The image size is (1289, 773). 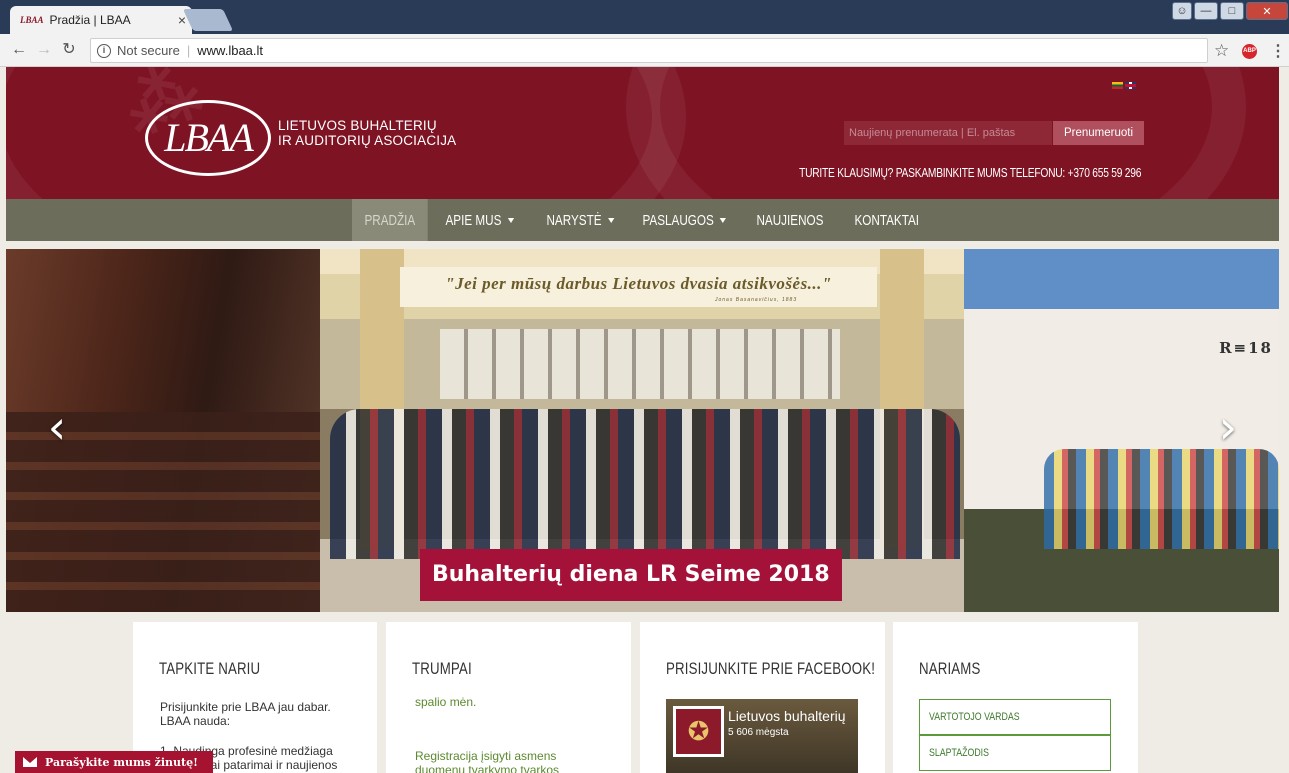 I want to click on security-label: Not secure, so click(x=148, y=50).